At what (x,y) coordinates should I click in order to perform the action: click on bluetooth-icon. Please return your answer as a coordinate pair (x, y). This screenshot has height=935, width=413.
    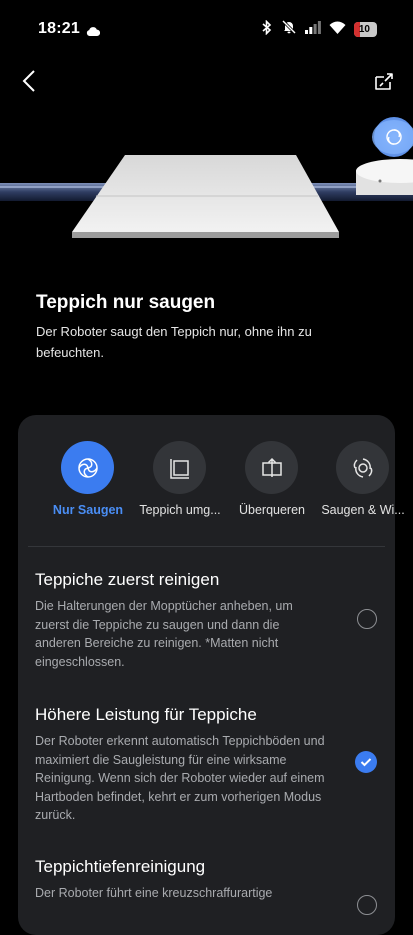
    Looking at the image, I should click on (267, 29).